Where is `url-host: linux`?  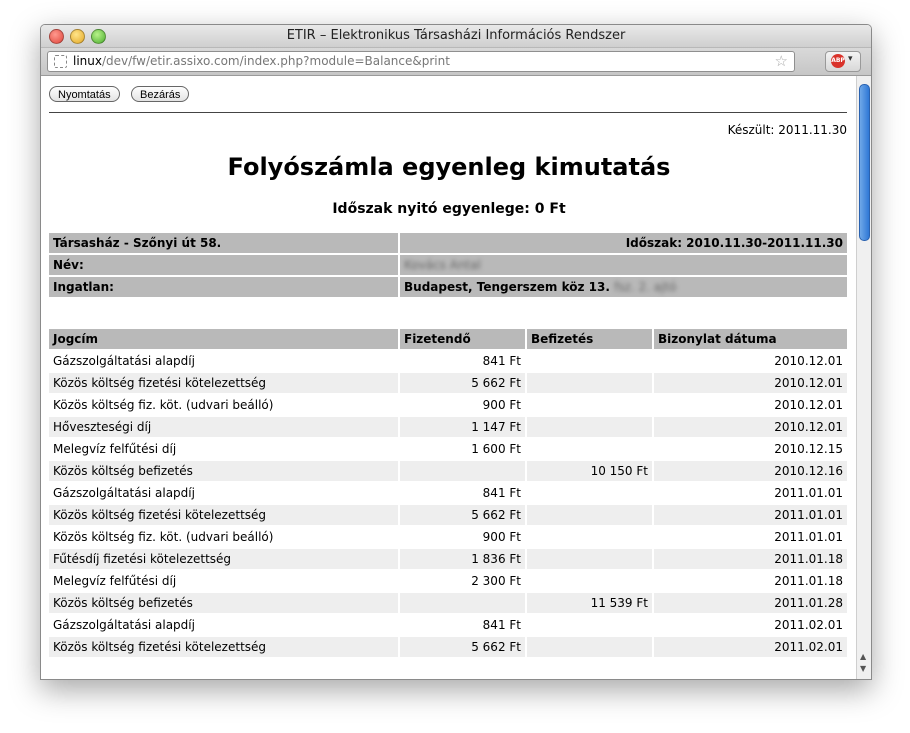 url-host: linux is located at coordinates (87, 61).